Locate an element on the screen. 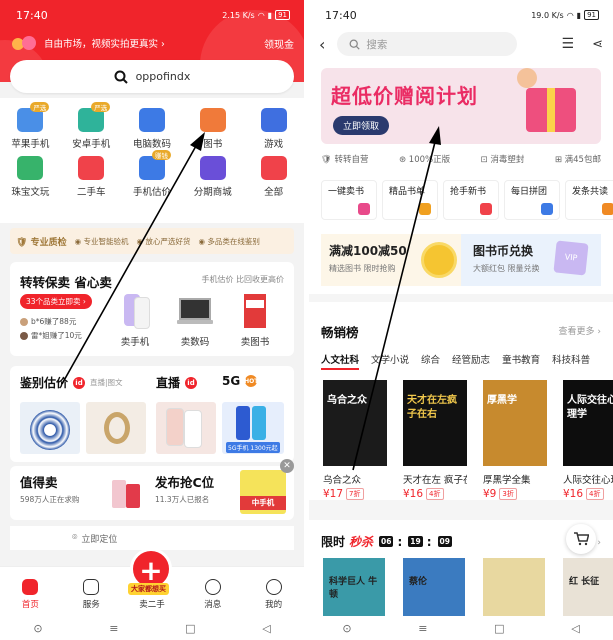  discount-coupon: 满减100减50 精选图书 限时抢购 is located at coordinates (391, 260).